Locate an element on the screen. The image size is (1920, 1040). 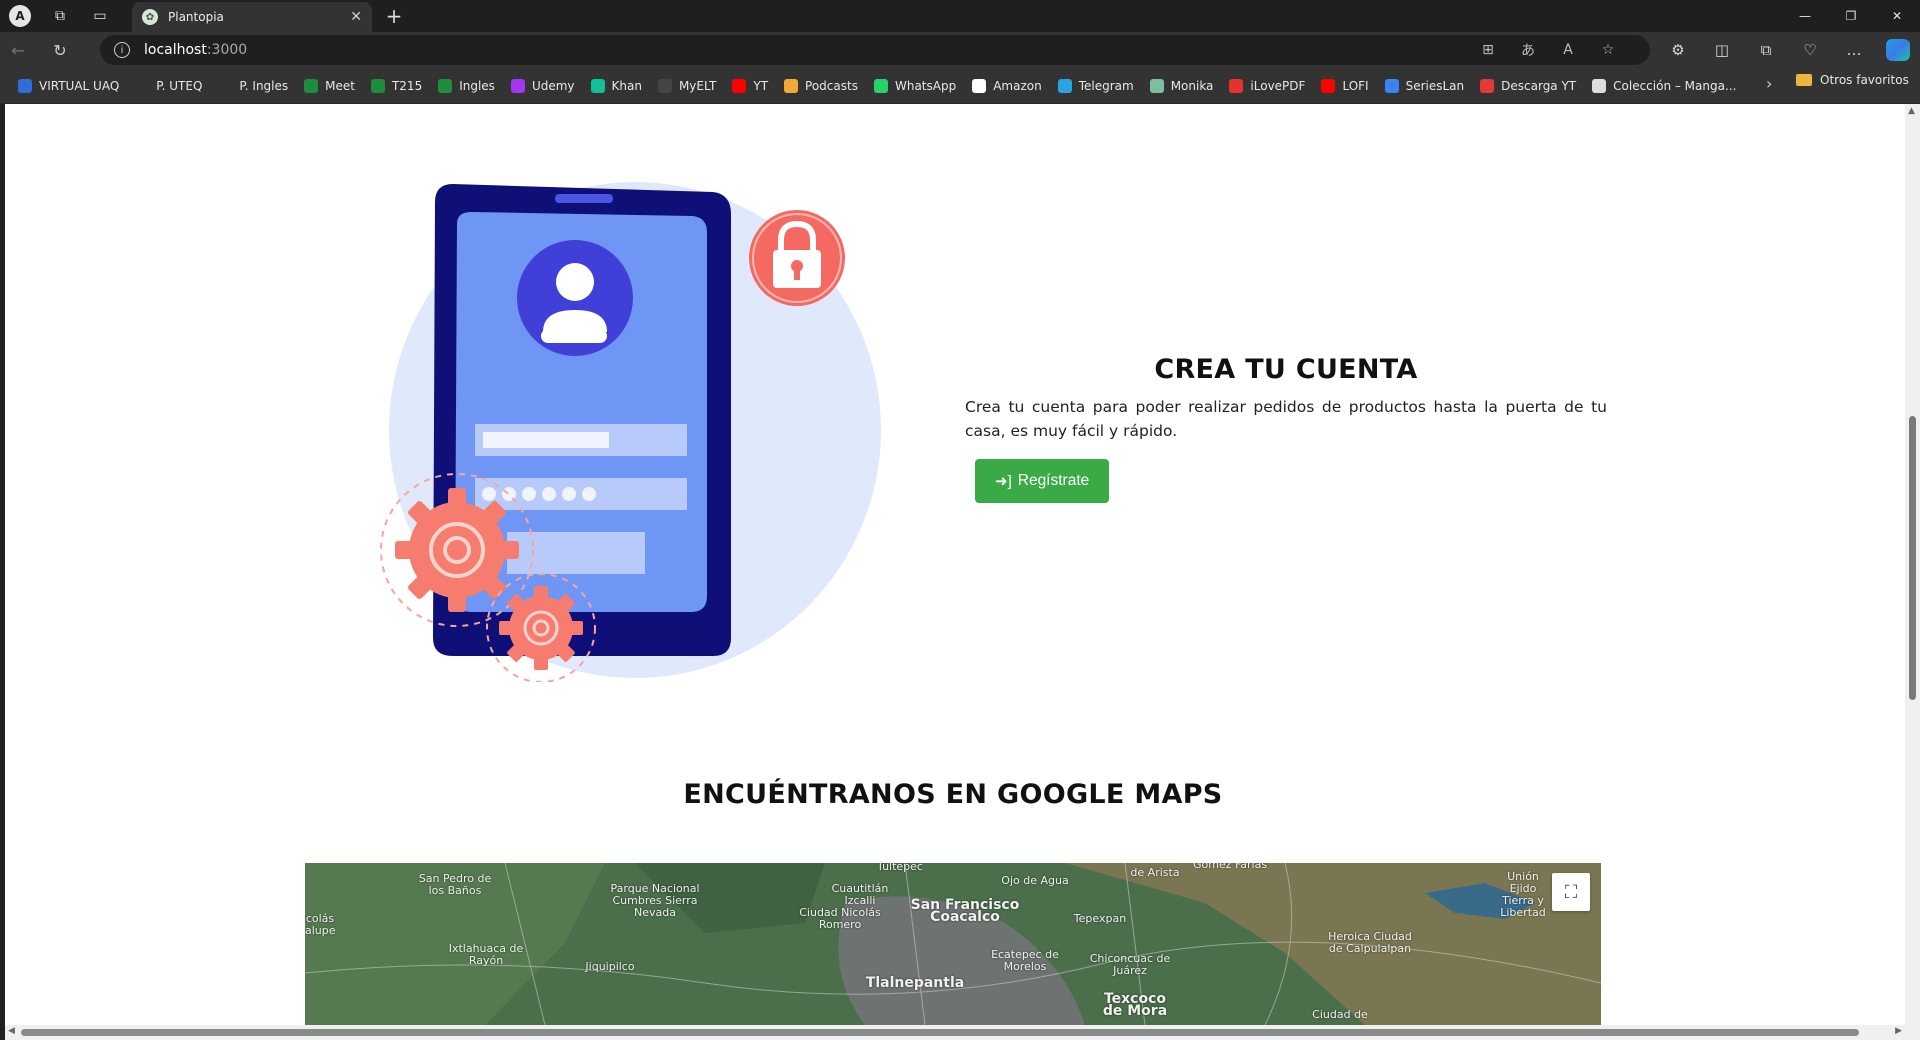
folder-icon is located at coordinates (1804, 80).